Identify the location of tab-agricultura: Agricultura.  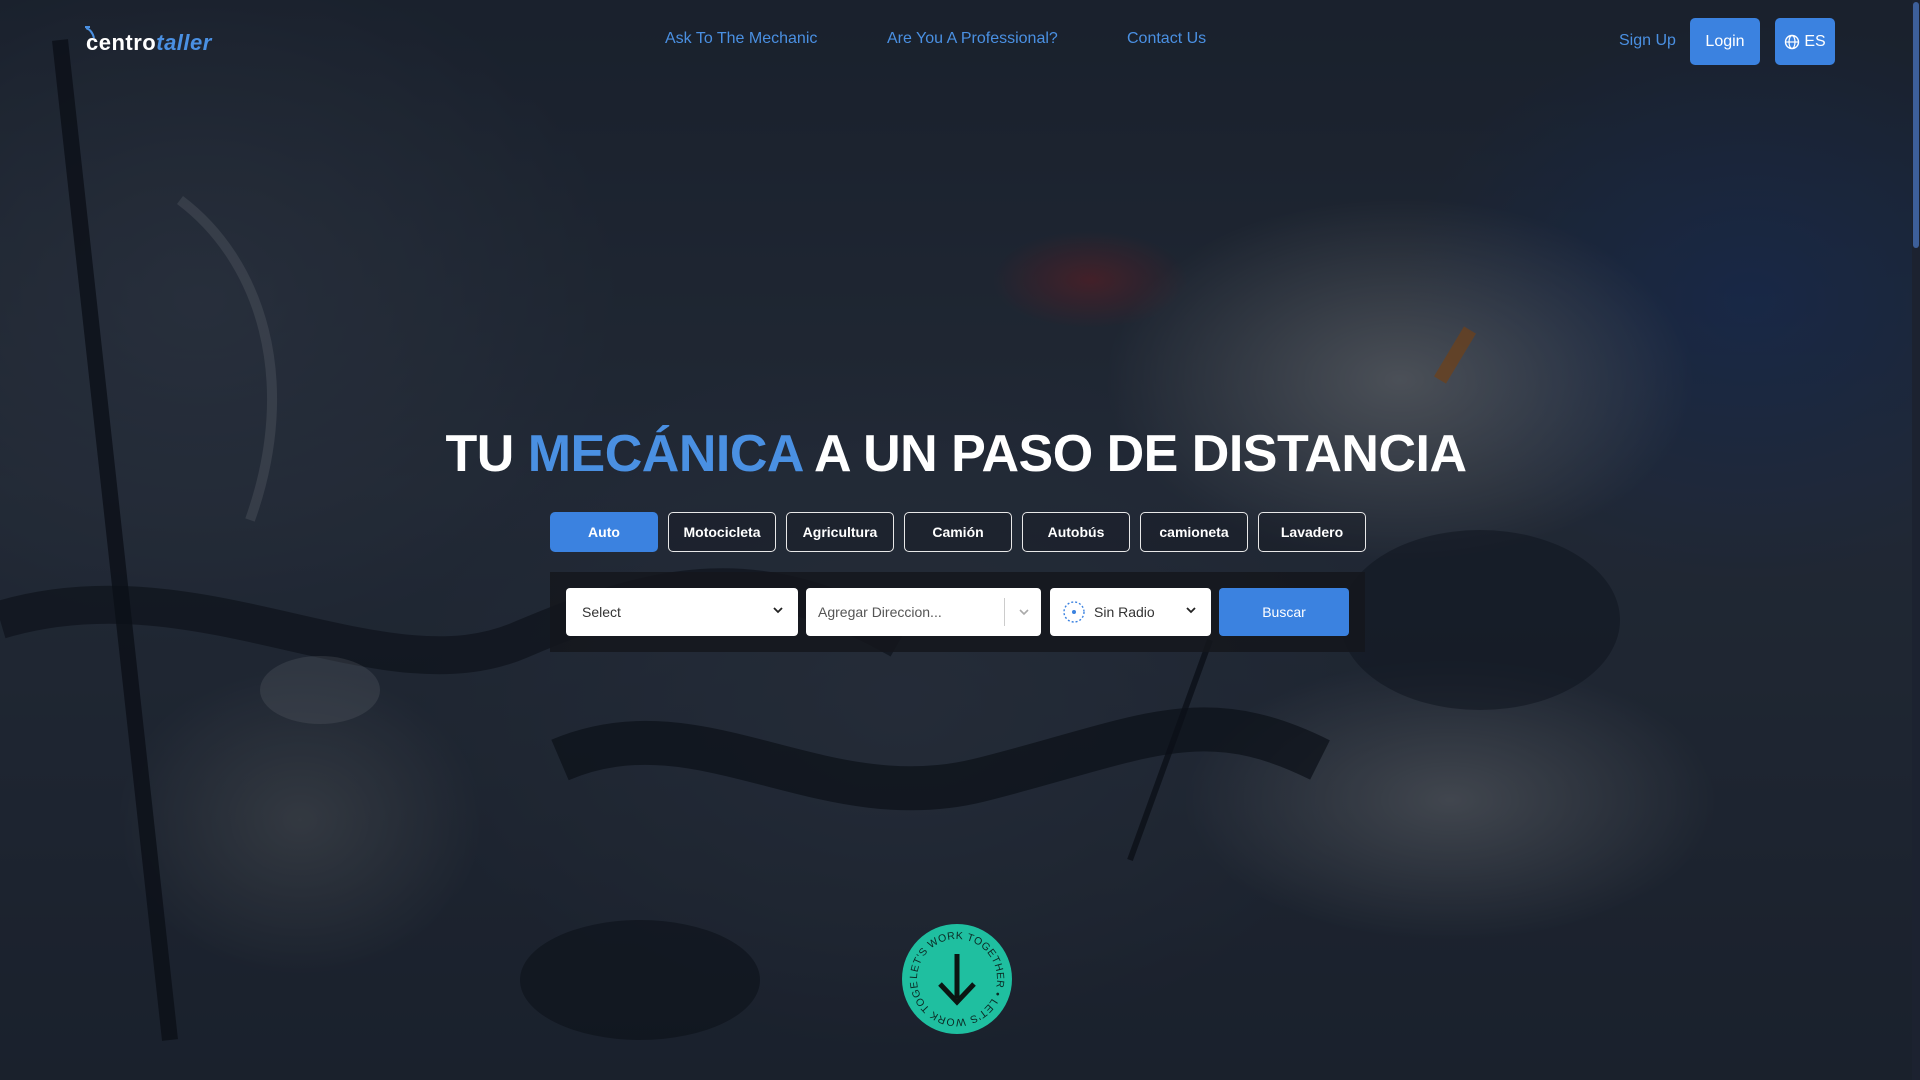
(840, 532).